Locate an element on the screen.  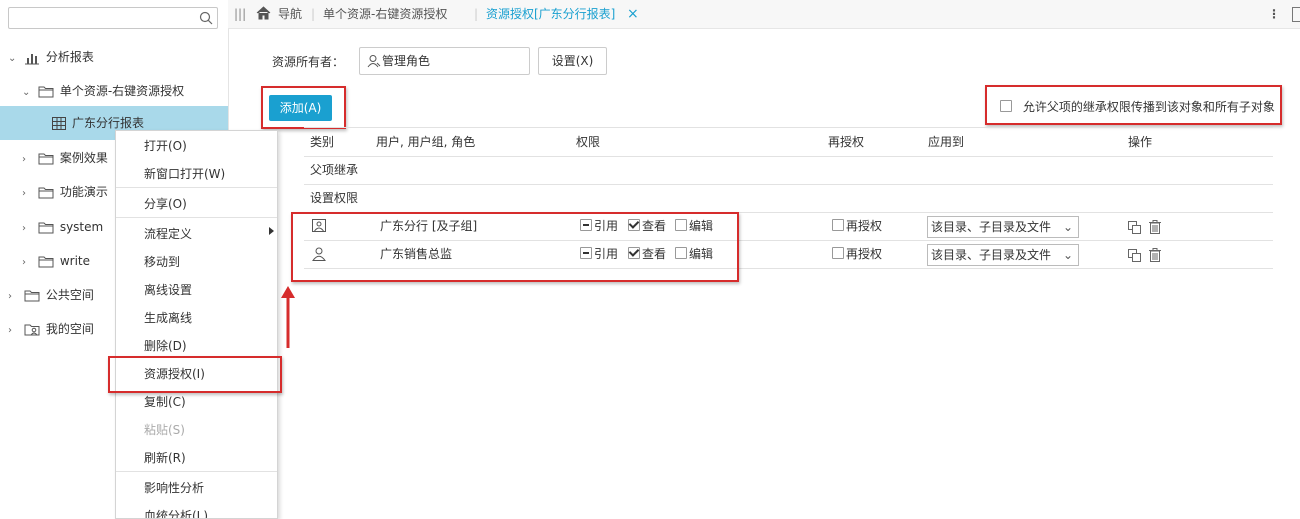
header-user: 用户, 用户组, 角色 is located at coordinates (426, 142).